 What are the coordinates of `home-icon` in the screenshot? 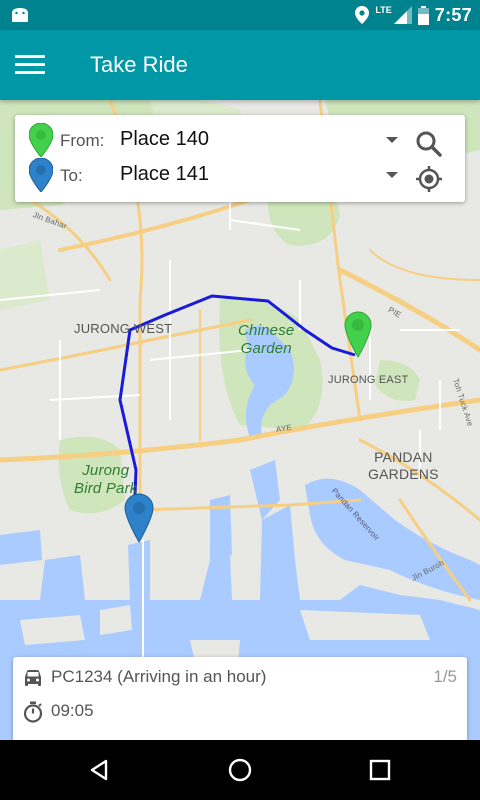 It's located at (240, 770).